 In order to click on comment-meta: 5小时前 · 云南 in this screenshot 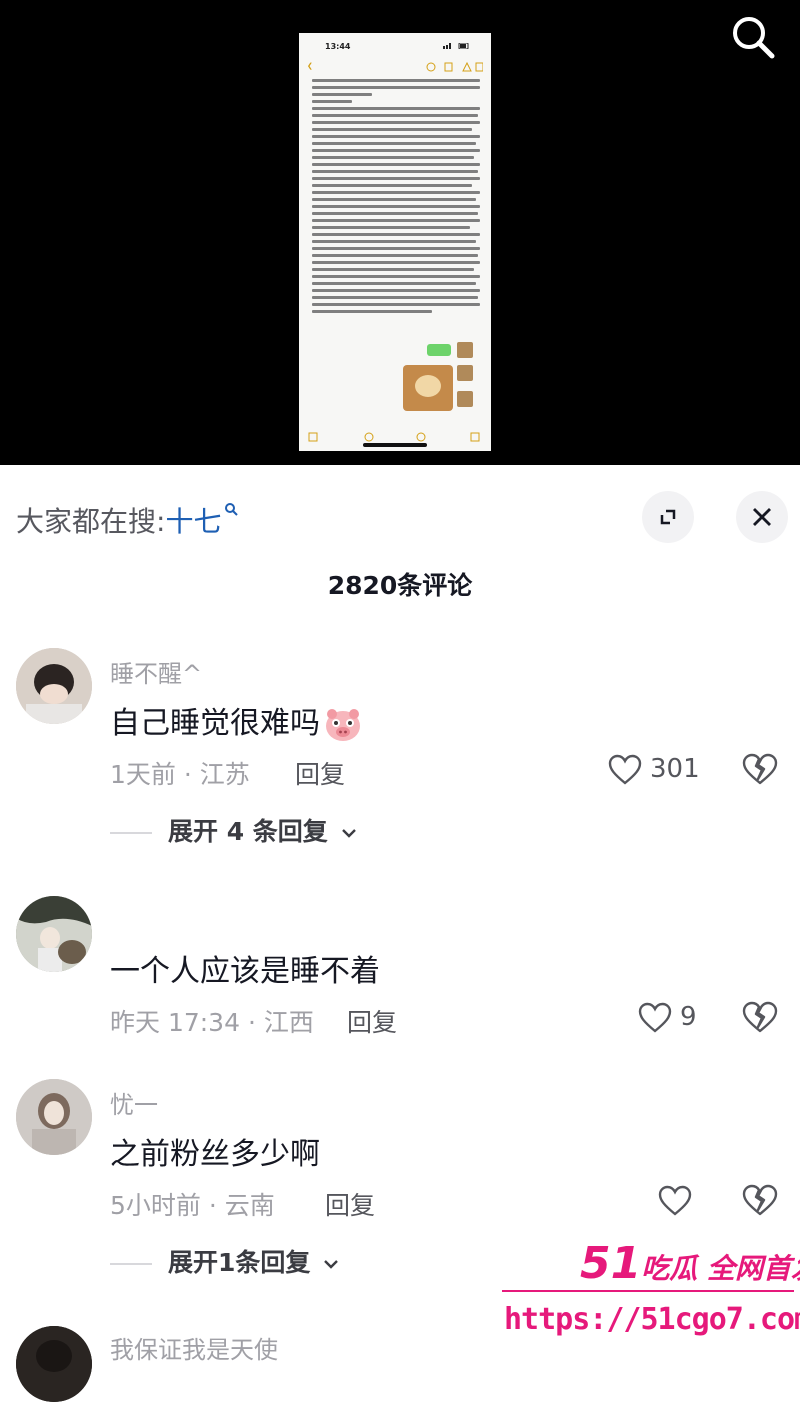, I will do `click(192, 1205)`.